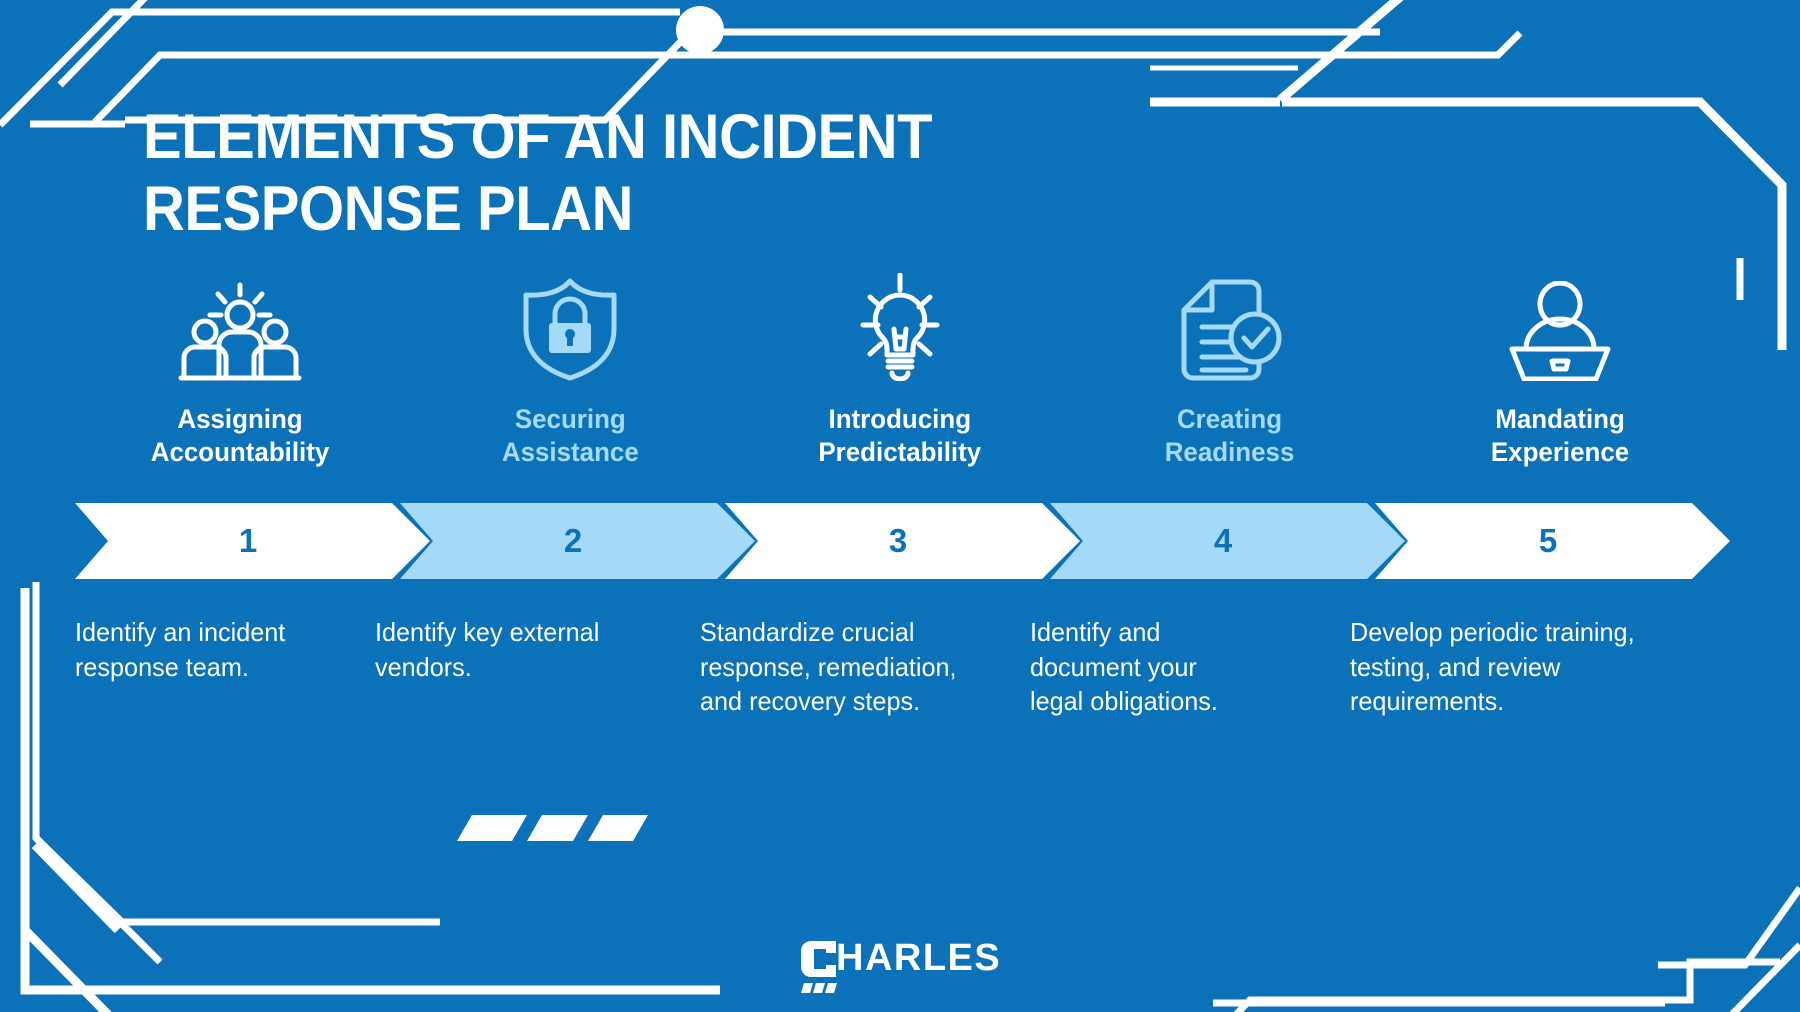 This screenshot has height=1012, width=1800. I want to click on step-column-2: Securing Assistance, so click(570, 383).